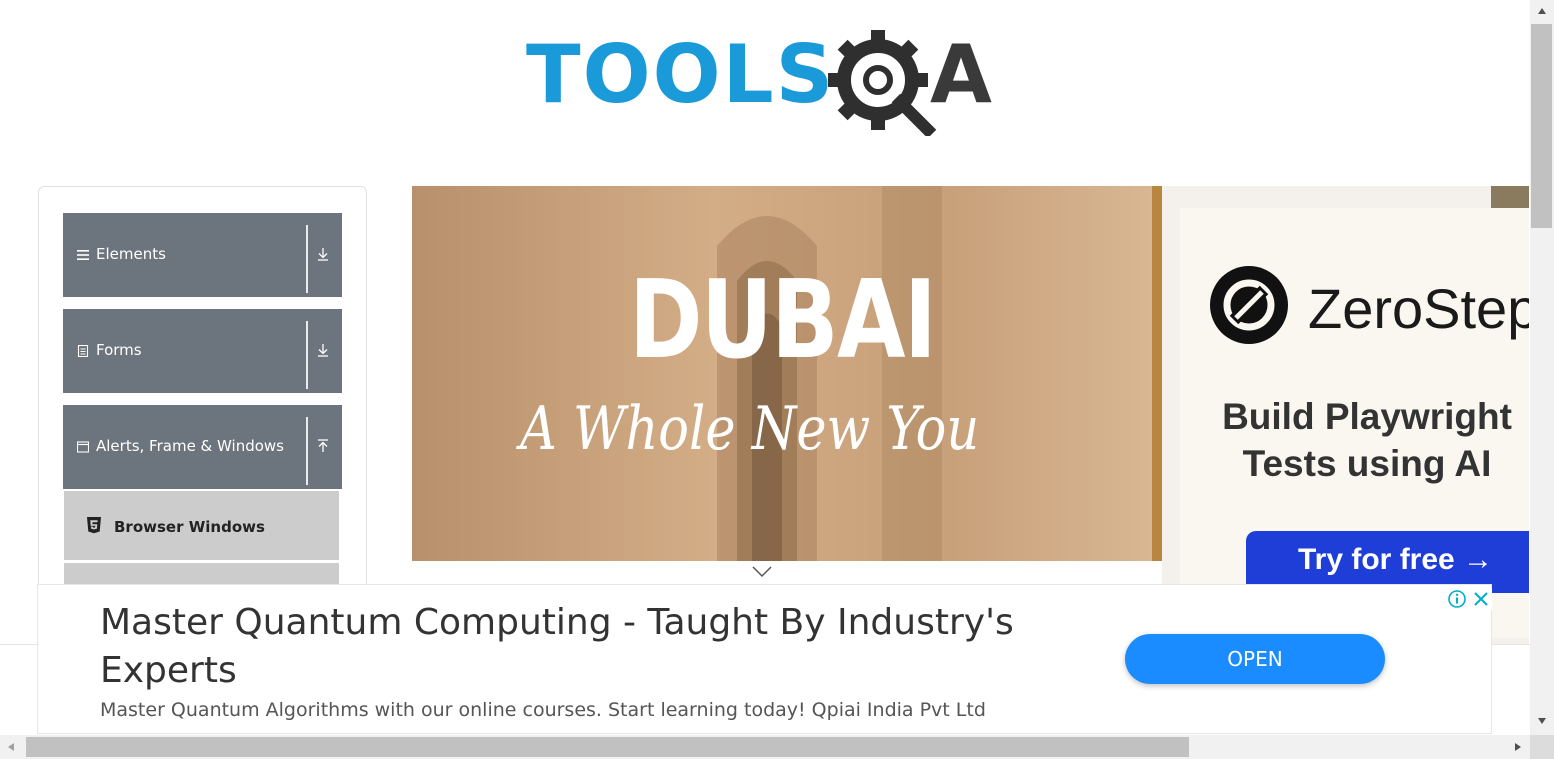 The width and height of the screenshot is (1554, 759). Describe the element at coordinates (83, 447) in the screenshot. I see `window-icon` at that location.